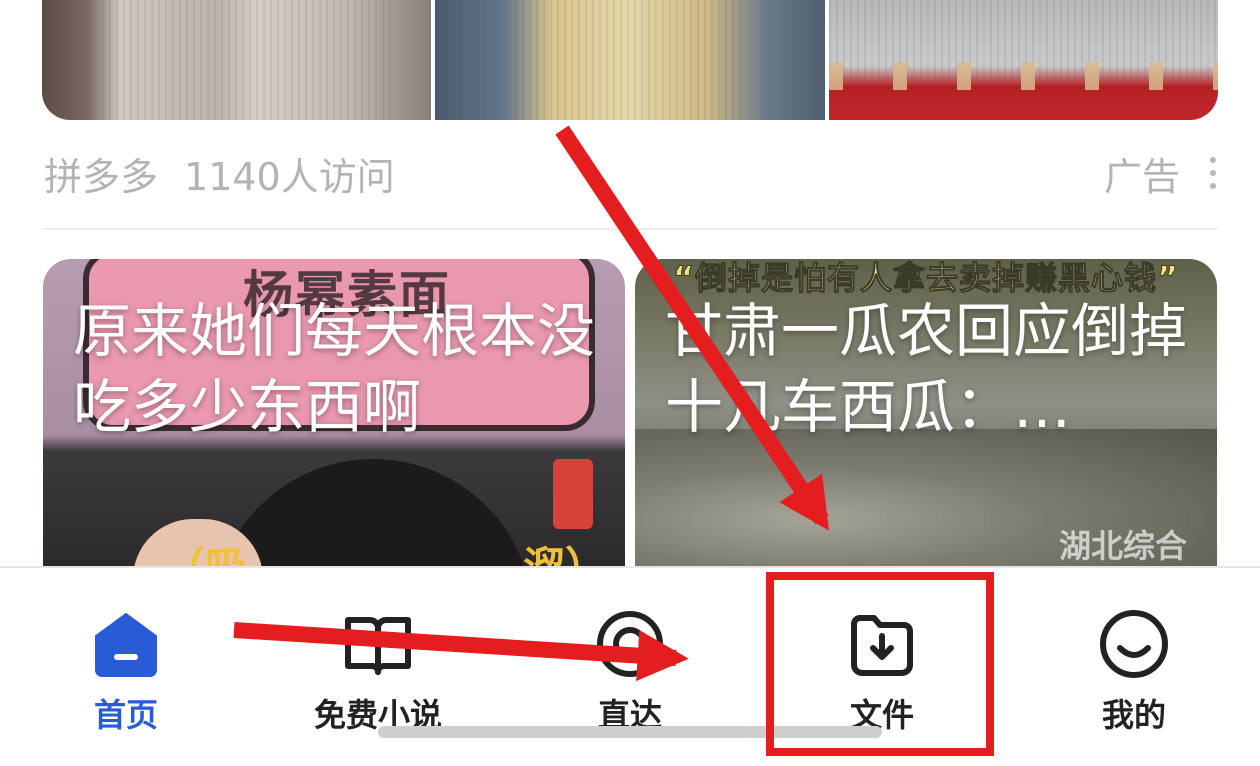  I want to click on book-icon, so click(378, 646).